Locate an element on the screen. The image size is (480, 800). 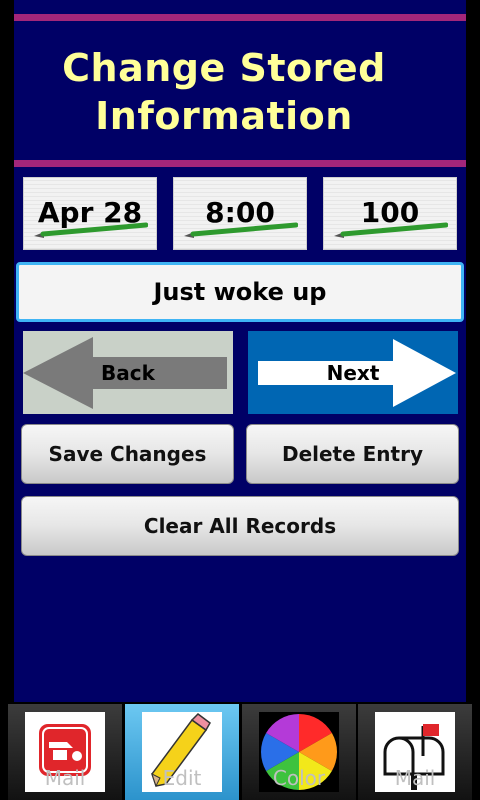
back-button: Back is located at coordinates (128, 372).